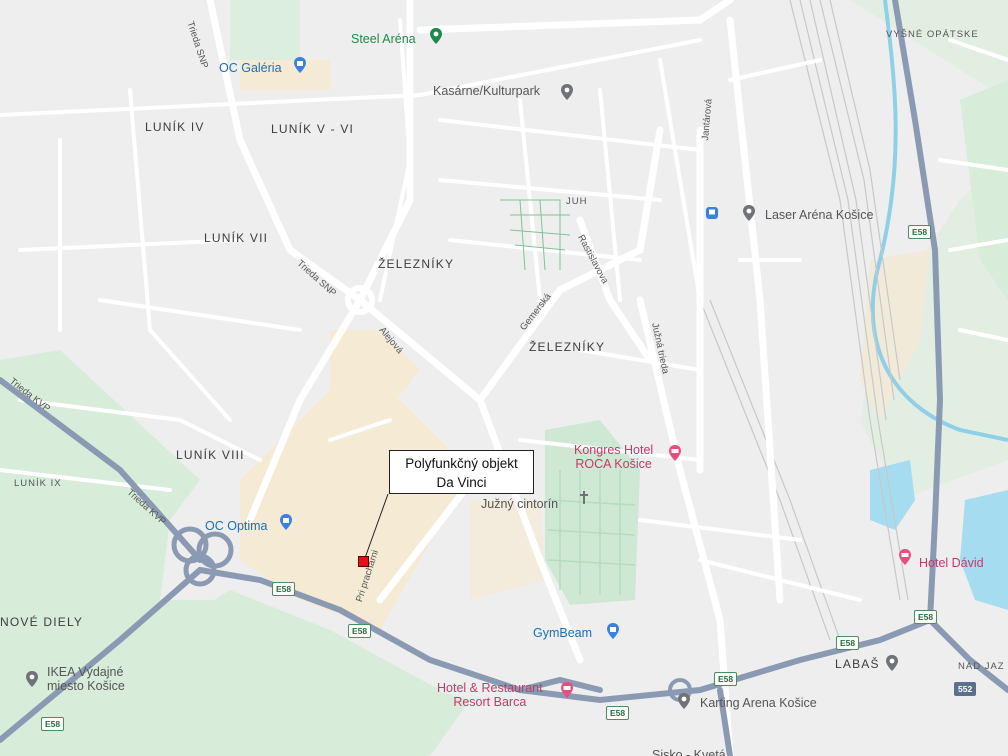 This screenshot has height=756, width=1008. What do you see at coordinates (416, 264) in the screenshot?
I see `district-zelezniky-1: ŽELEZNÍKY` at bounding box center [416, 264].